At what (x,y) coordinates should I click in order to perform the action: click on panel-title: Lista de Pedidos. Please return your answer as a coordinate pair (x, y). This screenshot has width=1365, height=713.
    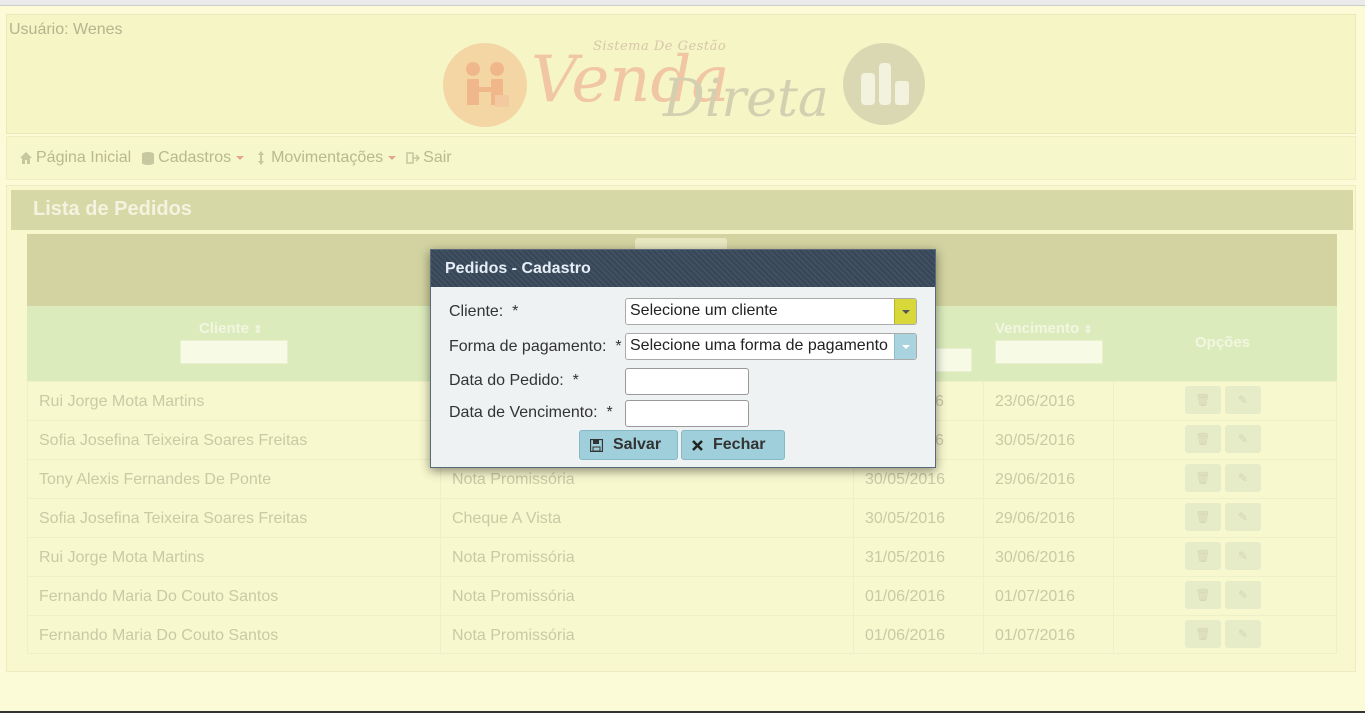
    Looking at the image, I should click on (682, 210).